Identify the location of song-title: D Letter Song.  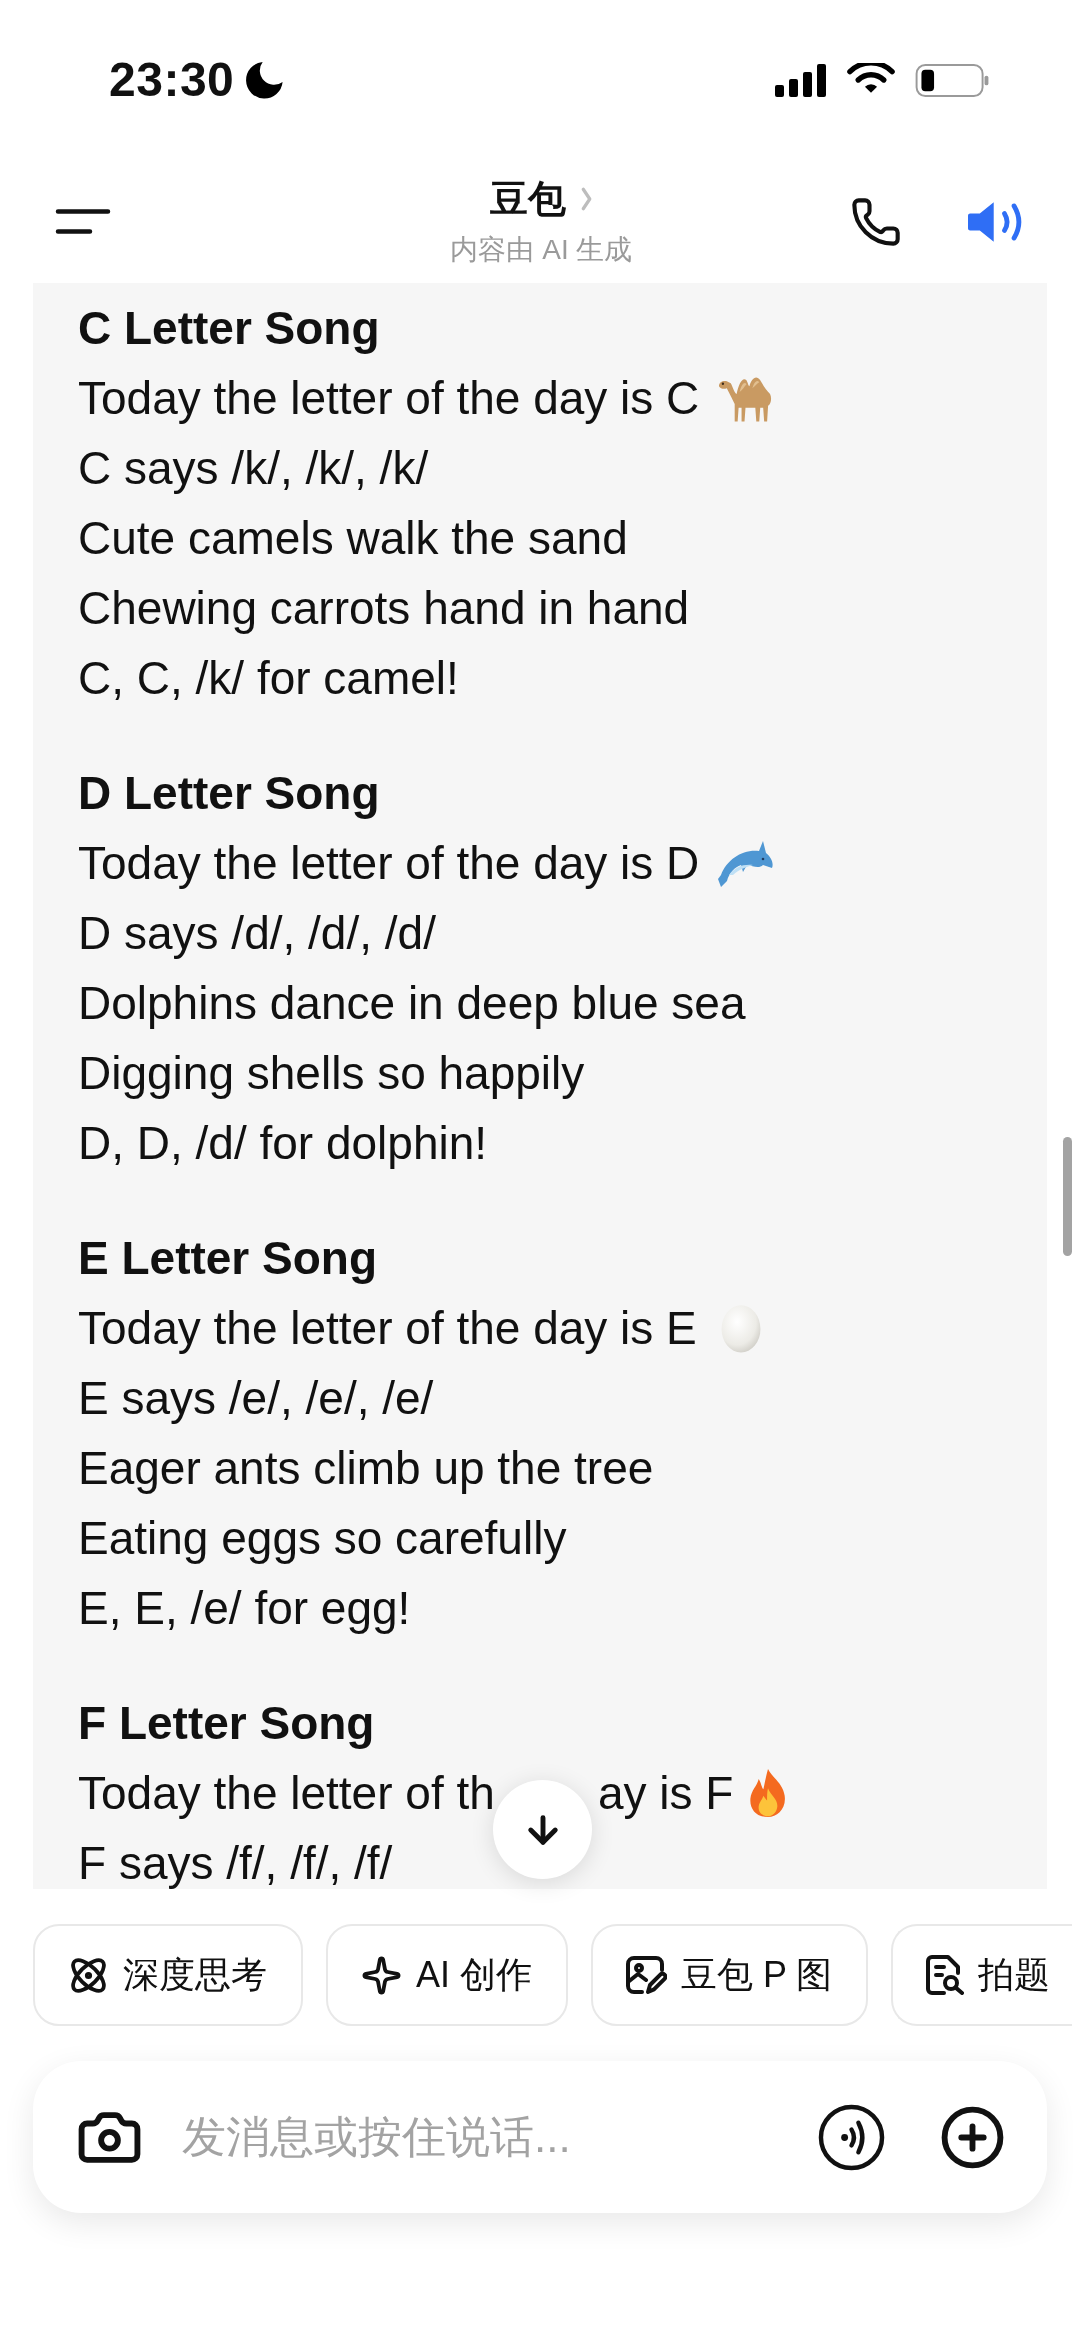
(229, 793).